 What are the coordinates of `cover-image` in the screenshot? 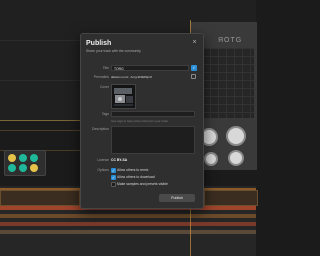 It's located at (123, 96).